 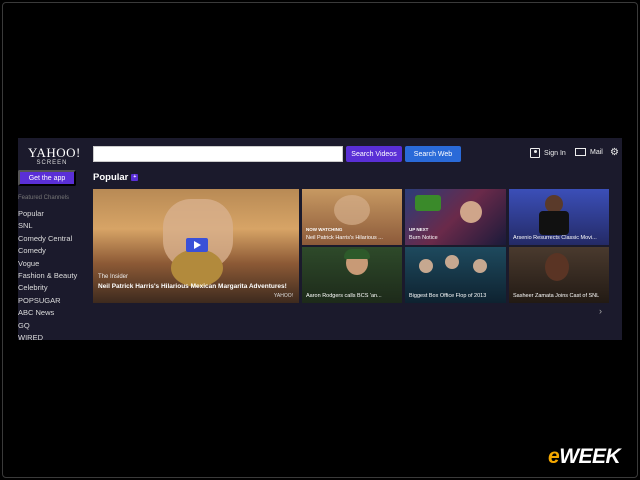 What do you see at coordinates (47, 178) in the screenshot?
I see `get-the-app-button: Get the app` at bounding box center [47, 178].